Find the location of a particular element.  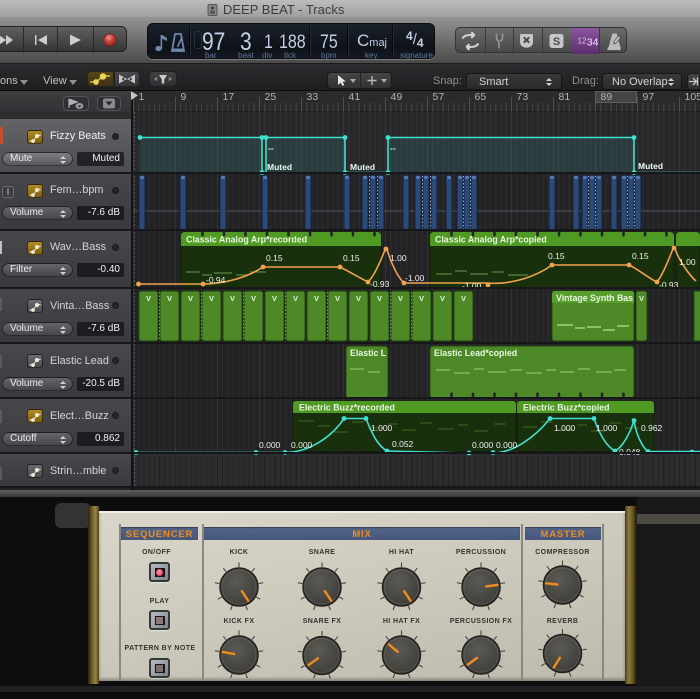

svg-text: Electric Buzz*recorded is located at coordinates (347, 408).